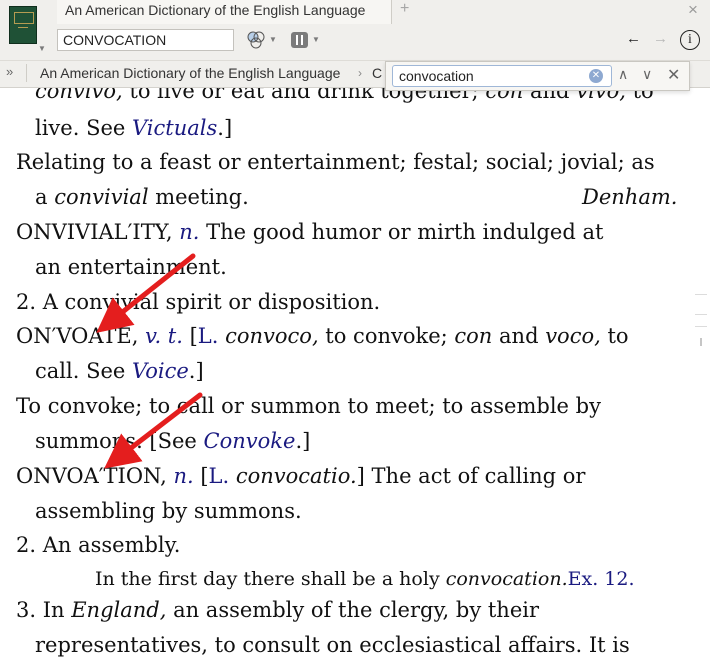 The width and height of the screenshot is (710, 662). What do you see at coordinates (660, 38) in the screenshot?
I see `forward-arrow-icon: →` at bounding box center [660, 38].